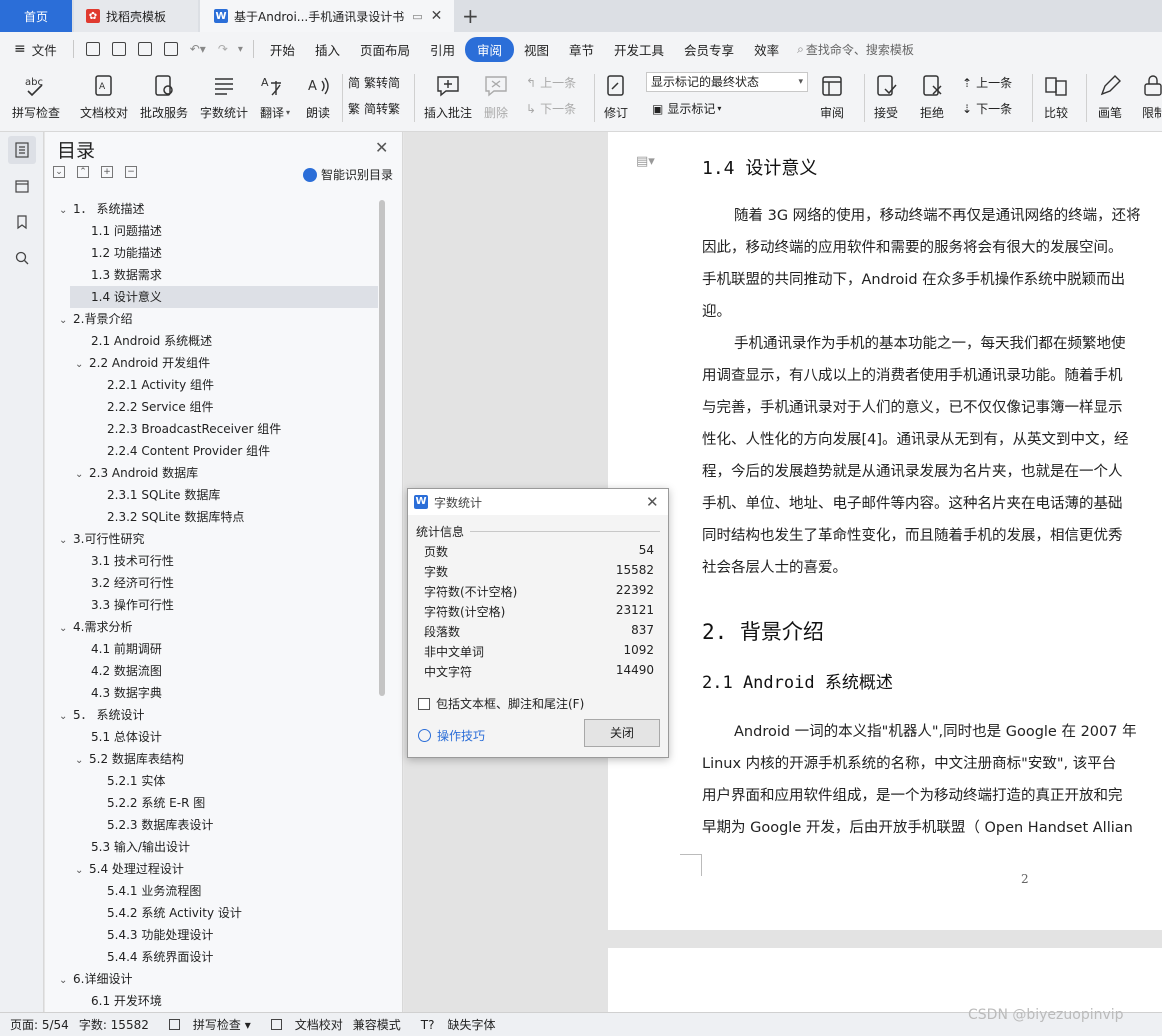 This screenshot has height=1036, width=1162. What do you see at coordinates (652, 502) in the screenshot?
I see `dialog-close-icon: ✕` at bounding box center [652, 502].